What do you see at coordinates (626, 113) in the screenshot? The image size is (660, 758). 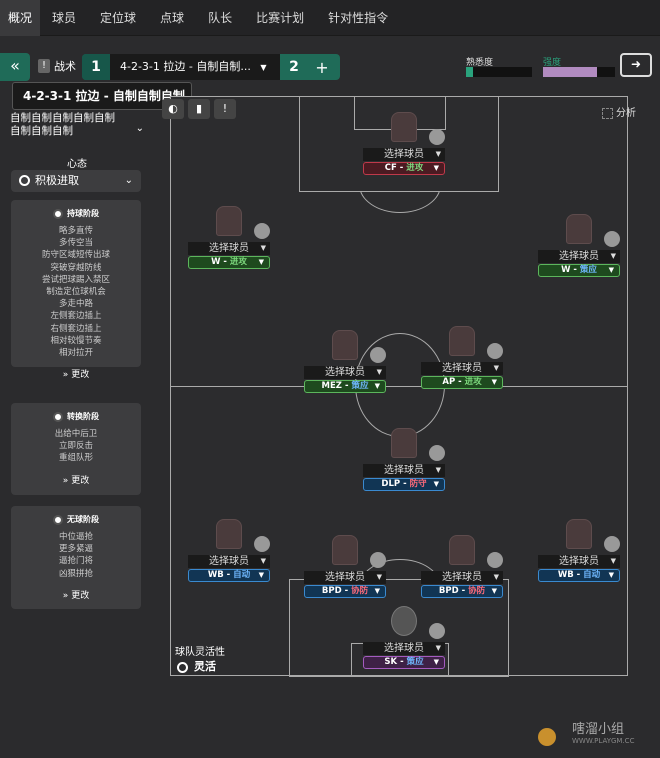 I see `analysis-label: 分析` at bounding box center [626, 113].